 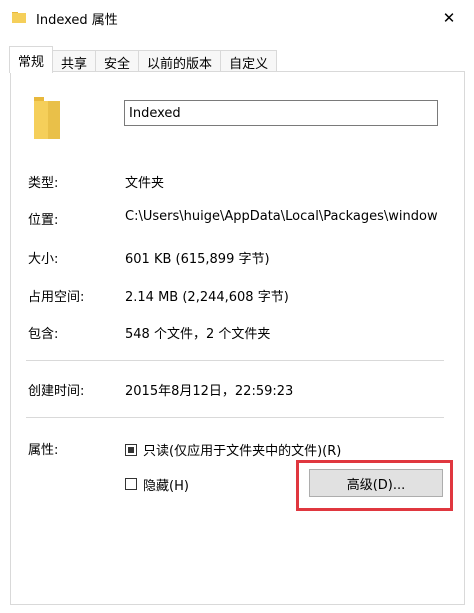 What do you see at coordinates (281, 113) in the screenshot?
I see `folder-name-input` at bounding box center [281, 113].